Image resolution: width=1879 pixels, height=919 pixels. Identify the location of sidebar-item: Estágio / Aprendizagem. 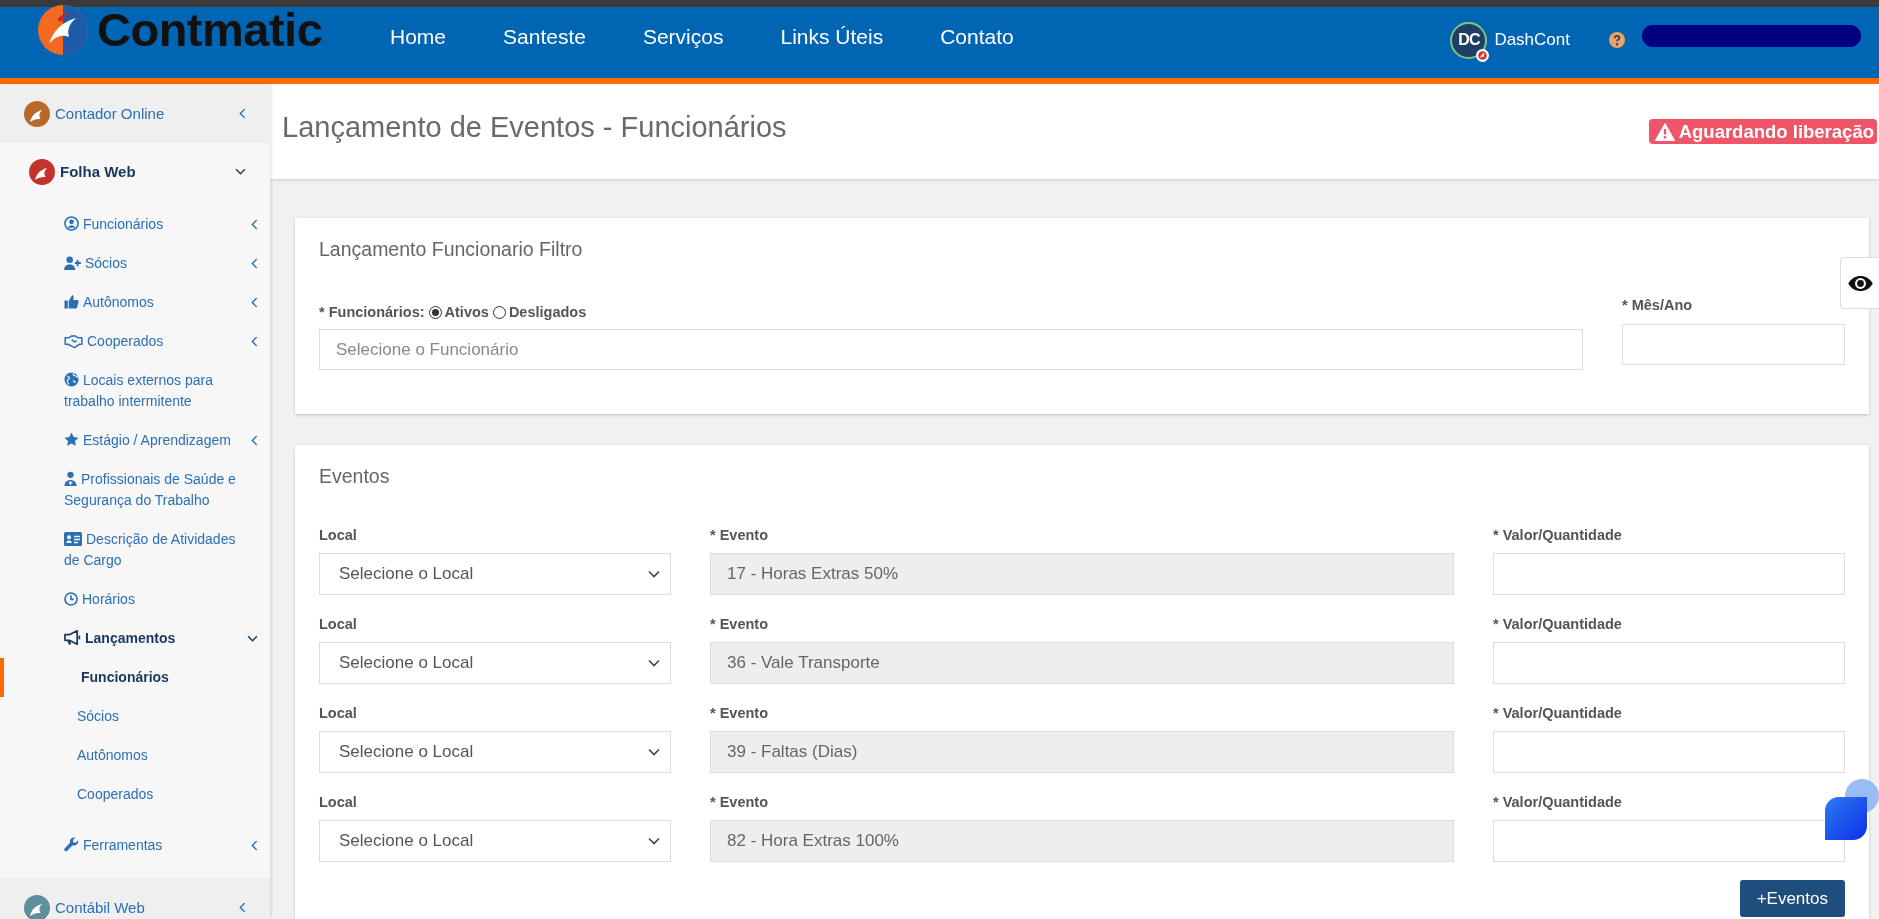
(135, 440).